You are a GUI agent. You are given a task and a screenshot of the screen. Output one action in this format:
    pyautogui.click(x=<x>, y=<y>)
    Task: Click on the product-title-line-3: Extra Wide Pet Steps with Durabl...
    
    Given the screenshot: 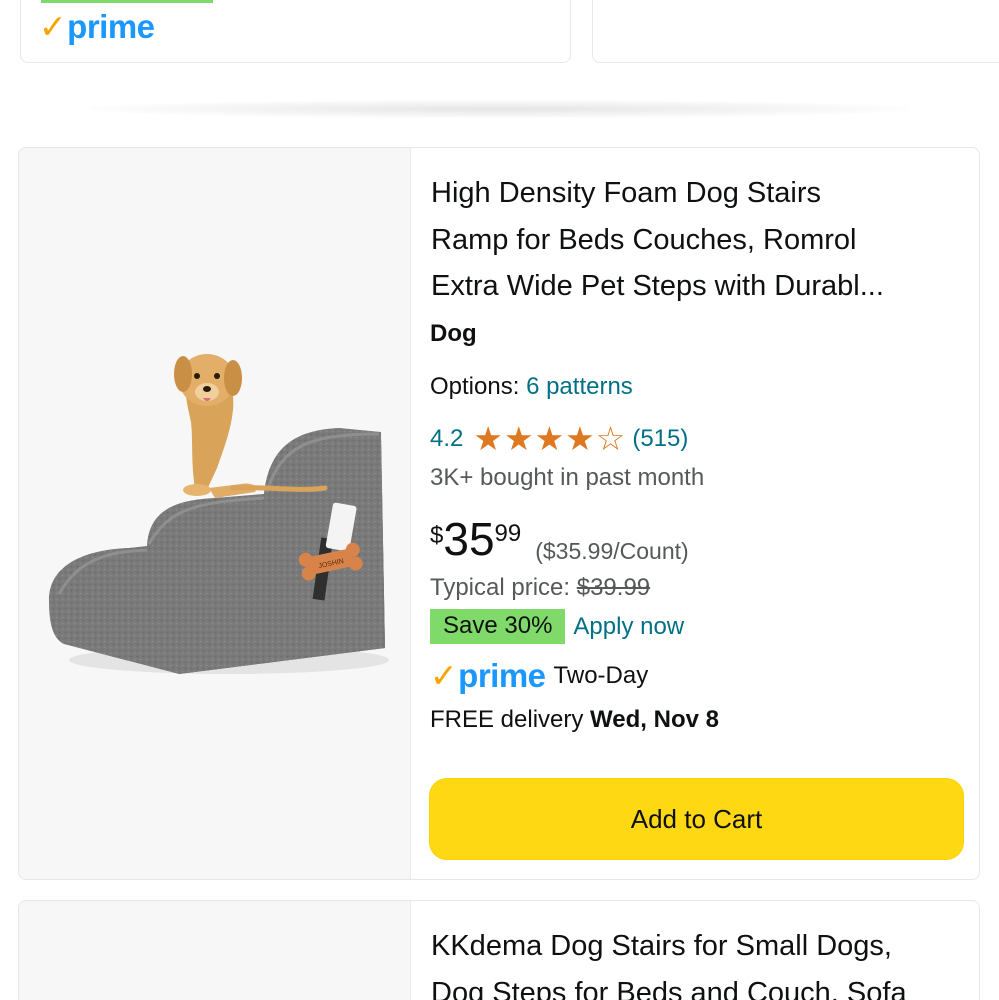 What is the action you would take?
    pyautogui.click(x=657, y=286)
    